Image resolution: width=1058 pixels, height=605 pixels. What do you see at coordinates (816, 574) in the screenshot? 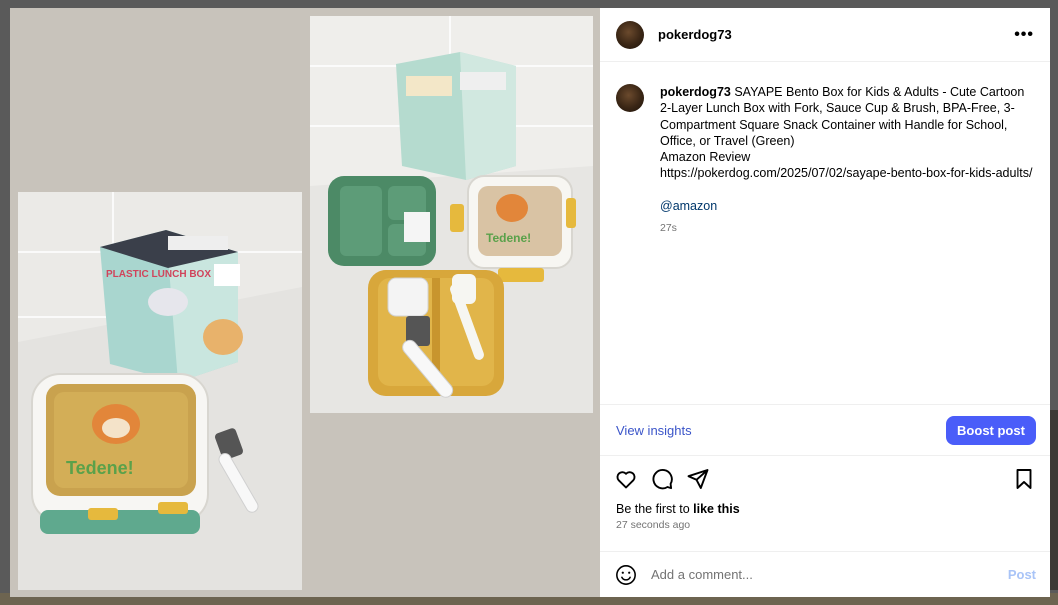
I see `comment-input` at bounding box center [816, 574].